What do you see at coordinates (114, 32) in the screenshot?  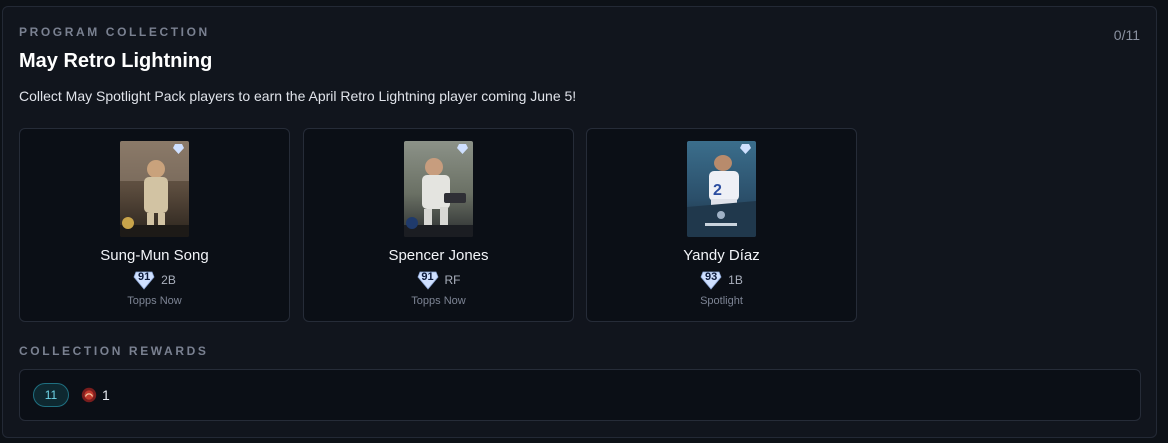 I see `section-eyebrow: PROGRAM COLLECTION` at bounding box center [114, 32].